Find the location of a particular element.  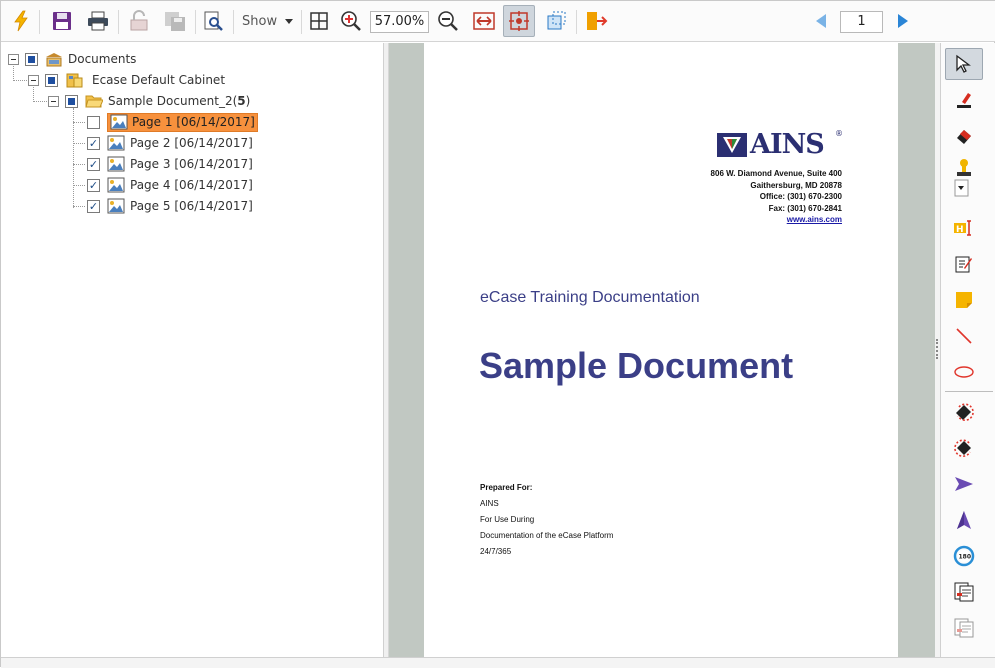

cabinet-icon is located at coordinates (74, 80).